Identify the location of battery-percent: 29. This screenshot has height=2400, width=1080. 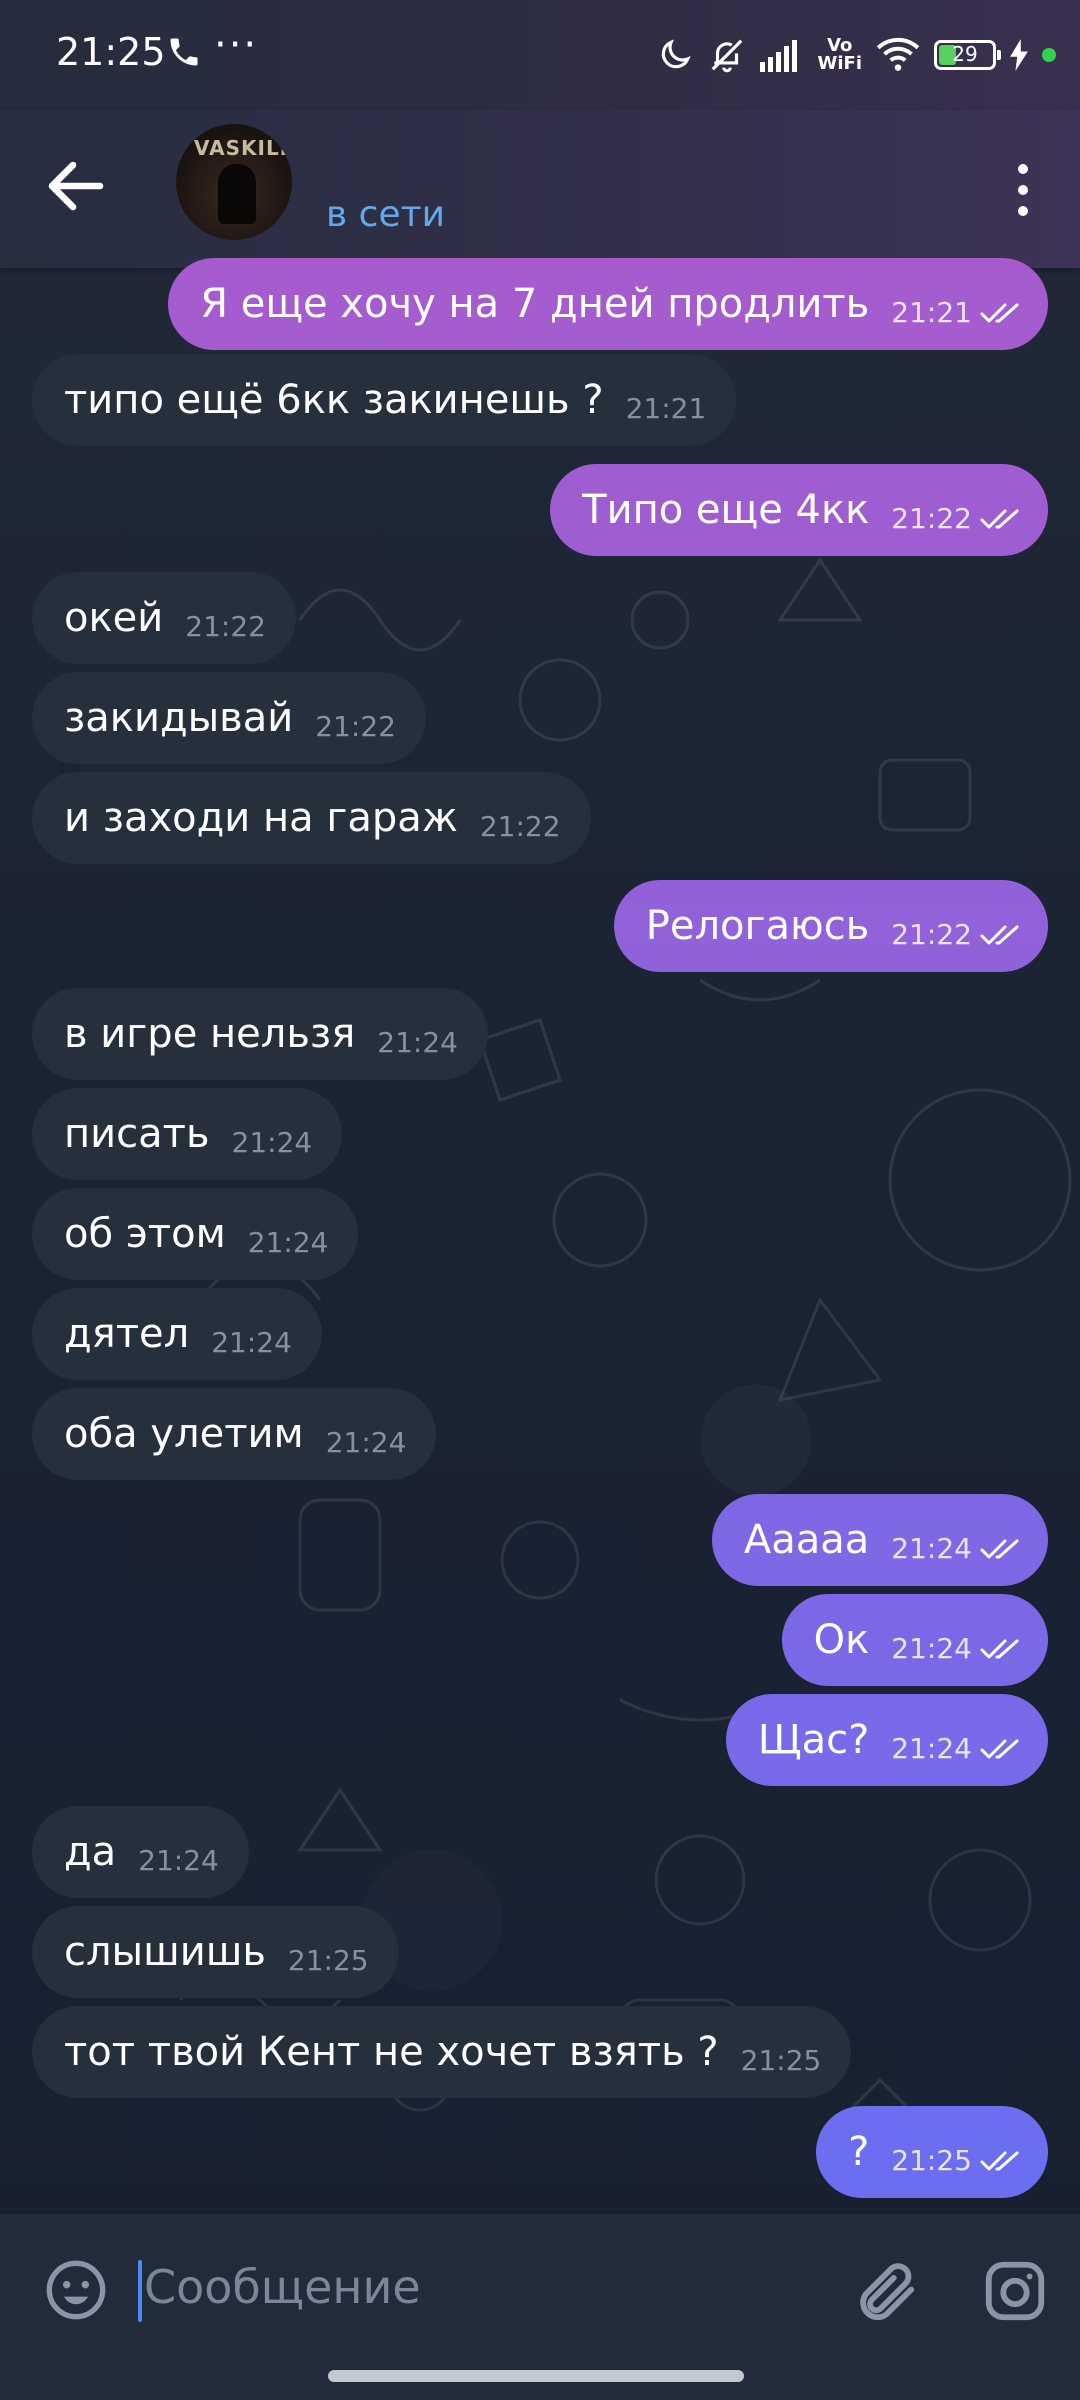
(965, 54).